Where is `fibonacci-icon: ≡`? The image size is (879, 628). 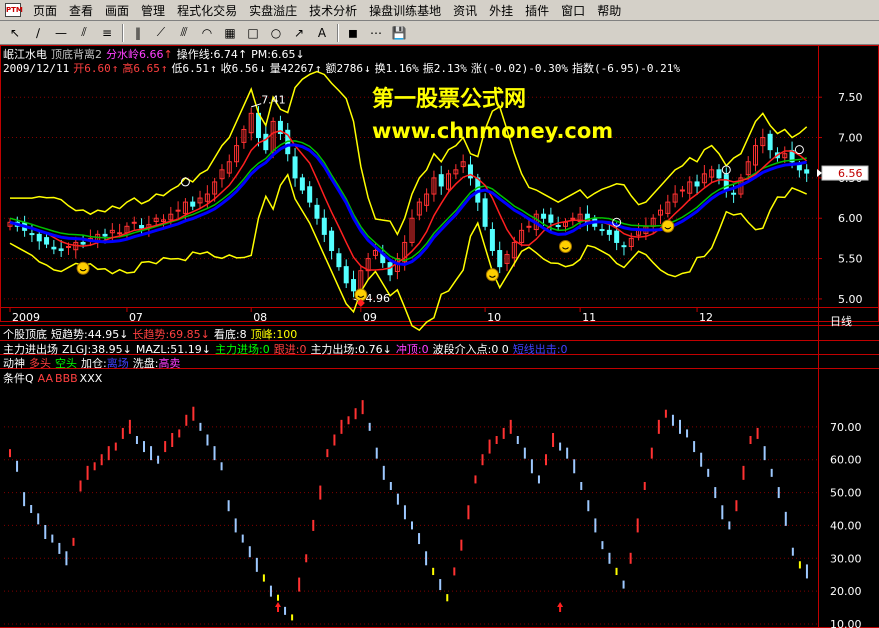 fibonacci-icon: ≡ is located at coordinates (107, 33).